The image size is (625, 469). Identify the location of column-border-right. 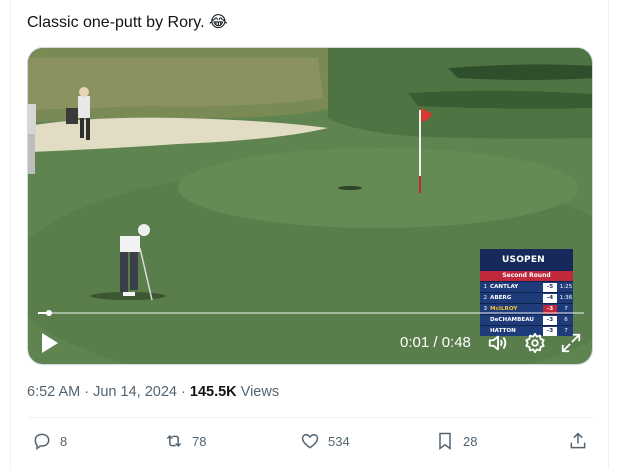
(608, 234).